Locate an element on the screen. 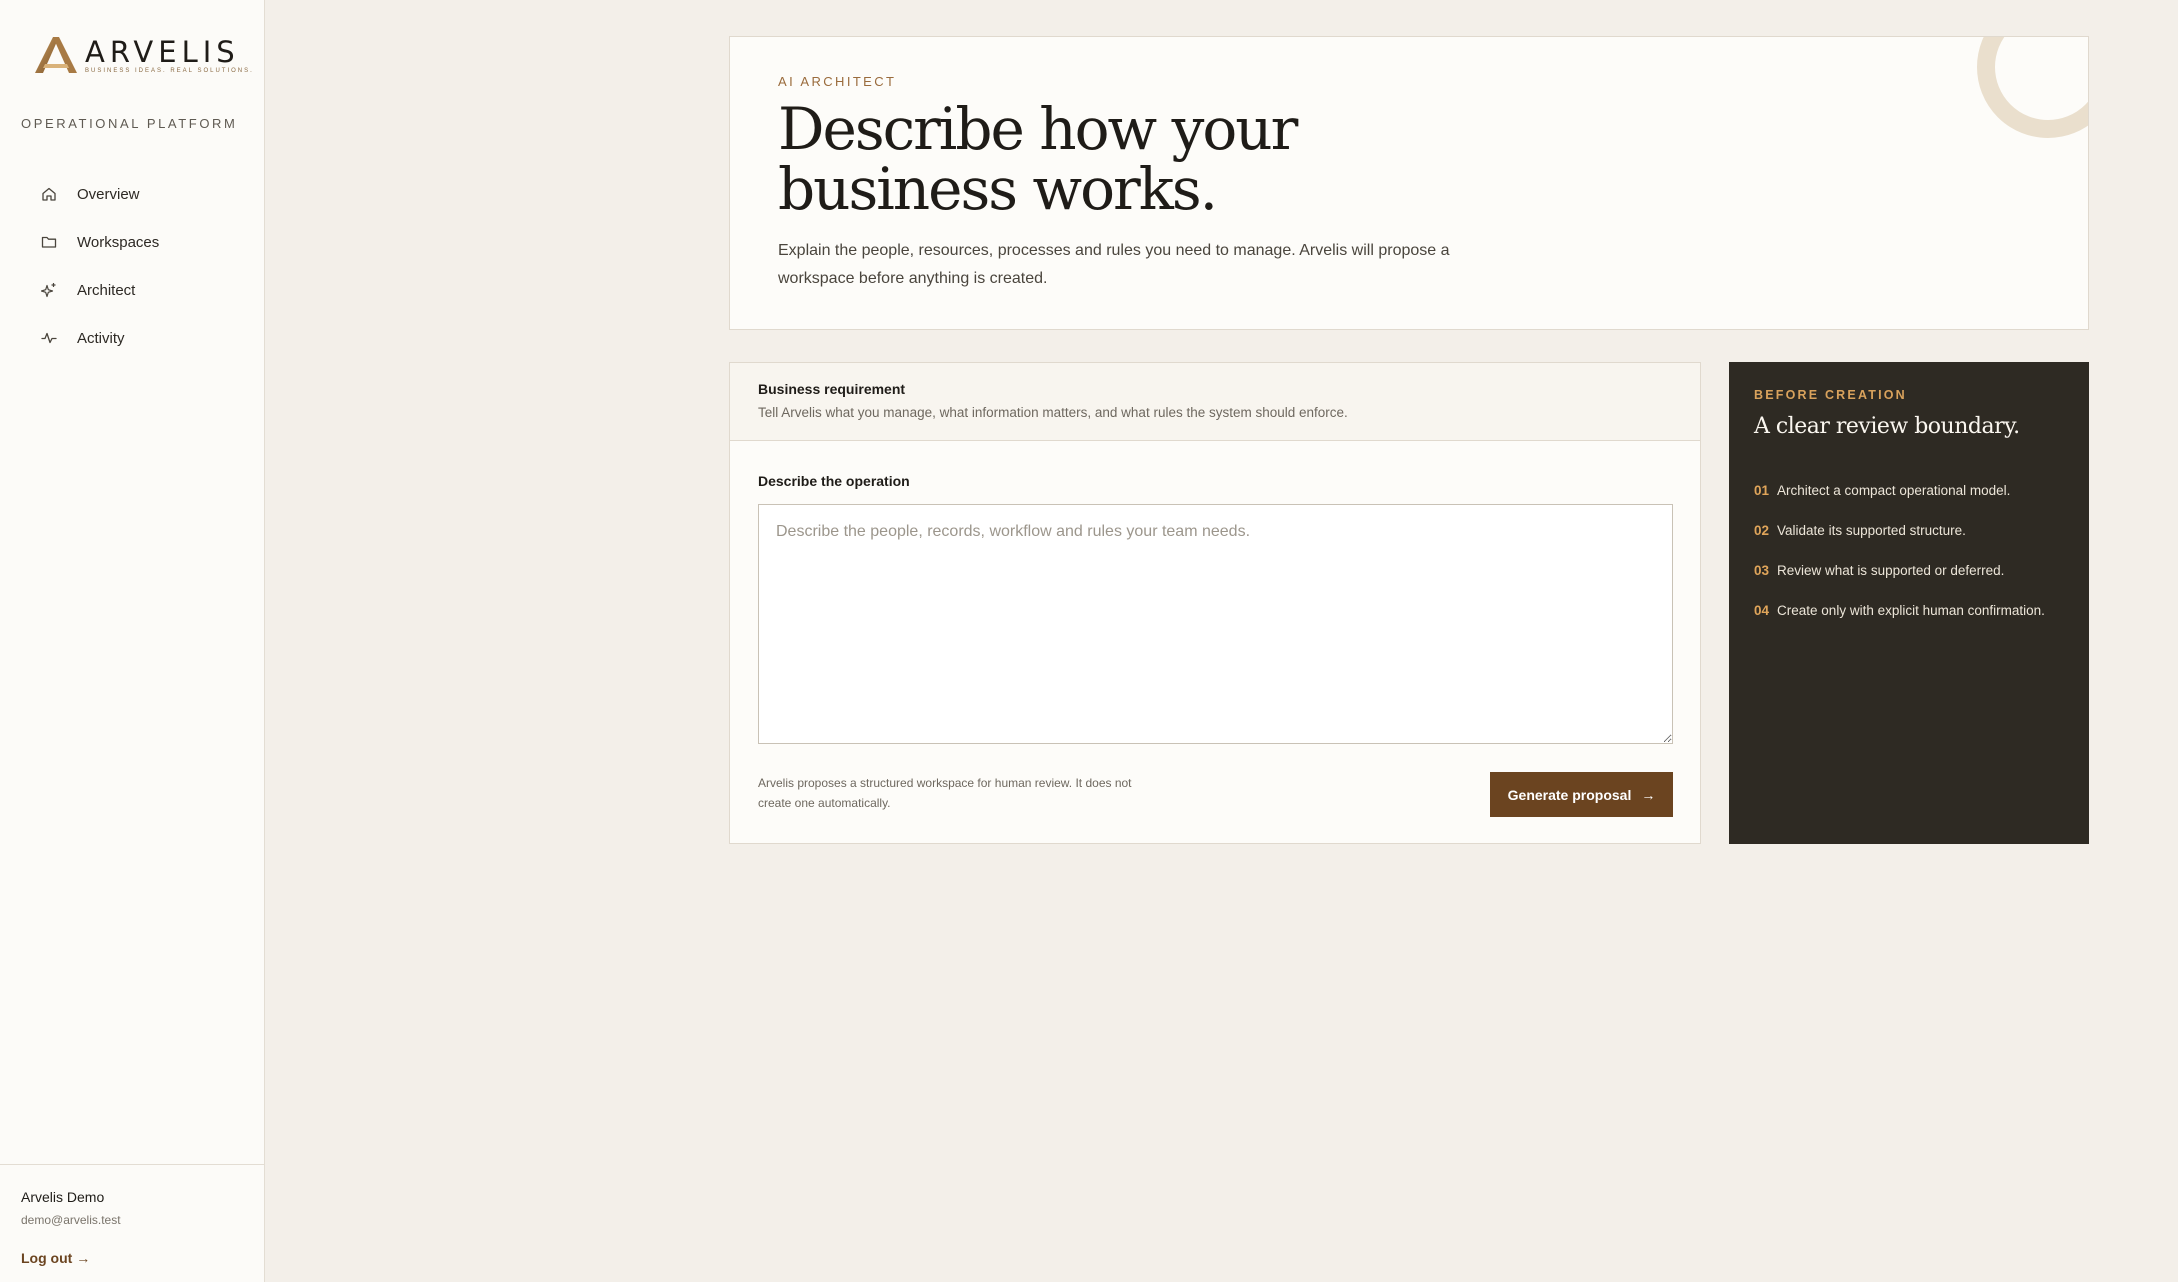  generate-proposal-button: Generate proposal → is located at coordinates (1581, 794).